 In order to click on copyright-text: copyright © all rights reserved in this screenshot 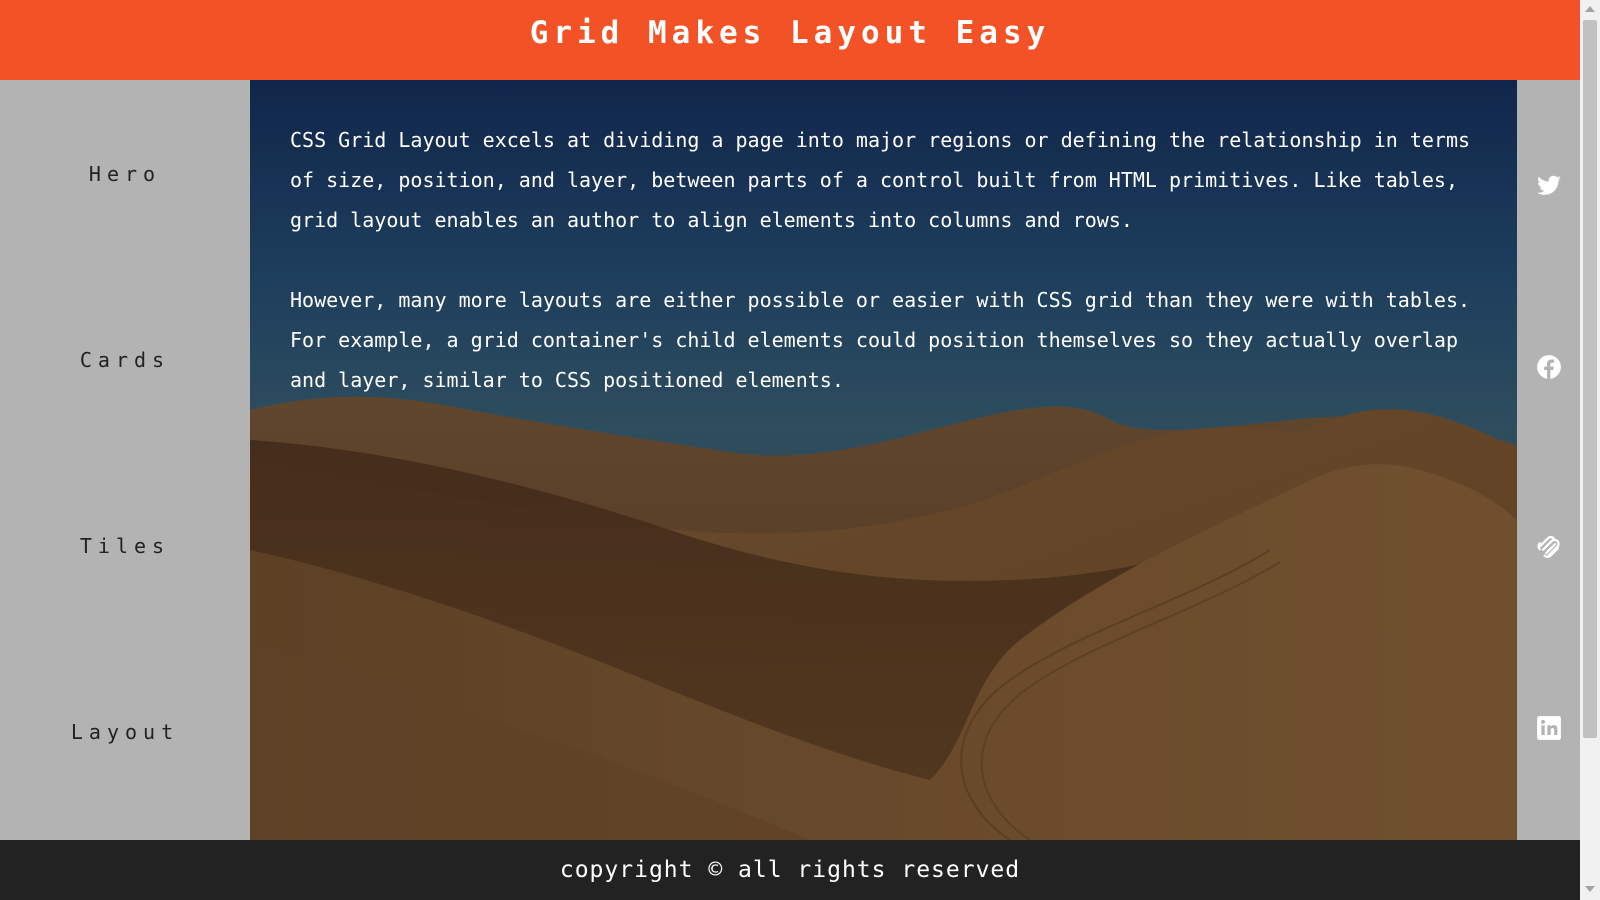, I will do `click(790, 870)`.